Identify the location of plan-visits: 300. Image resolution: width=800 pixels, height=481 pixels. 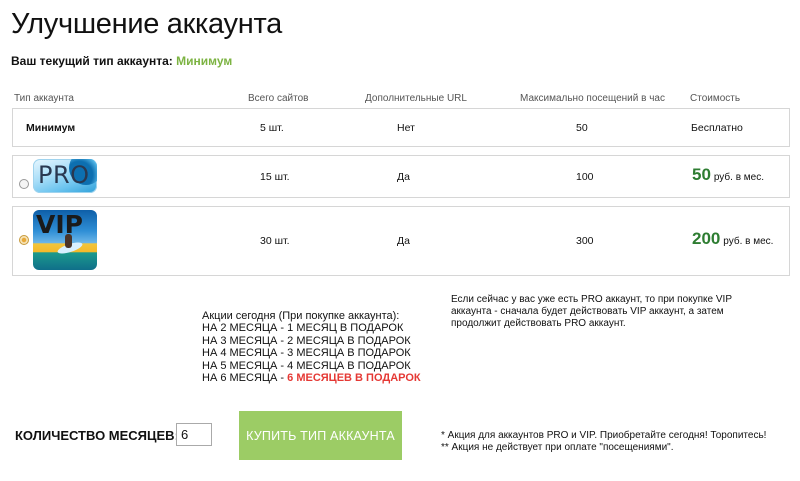
(585, 241).